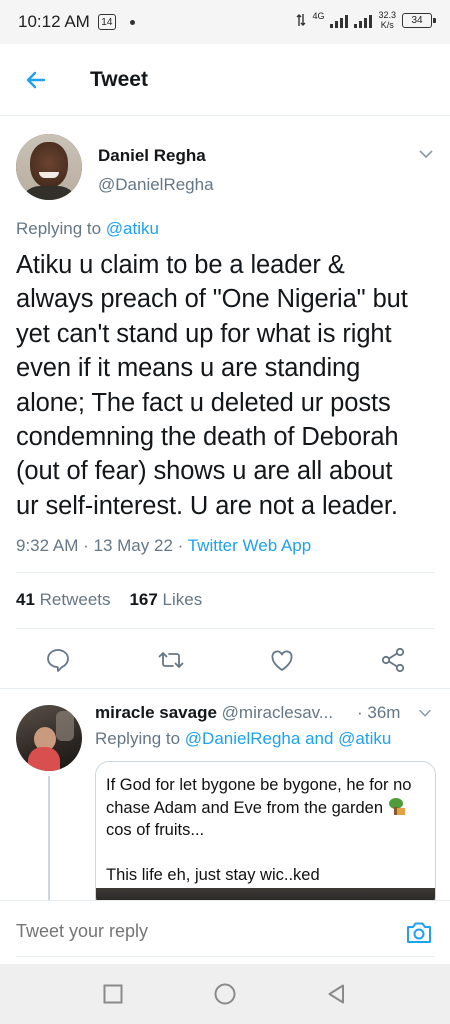  I want to click on reply-compose-bar, so click(225, 932).